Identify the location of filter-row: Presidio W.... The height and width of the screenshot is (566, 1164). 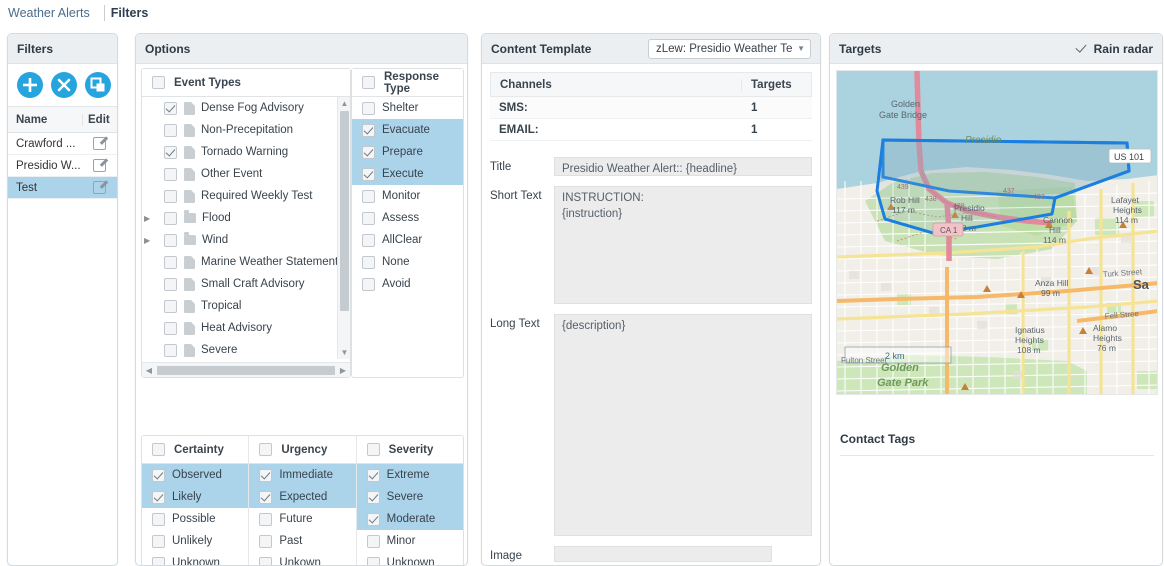
(62, 166).